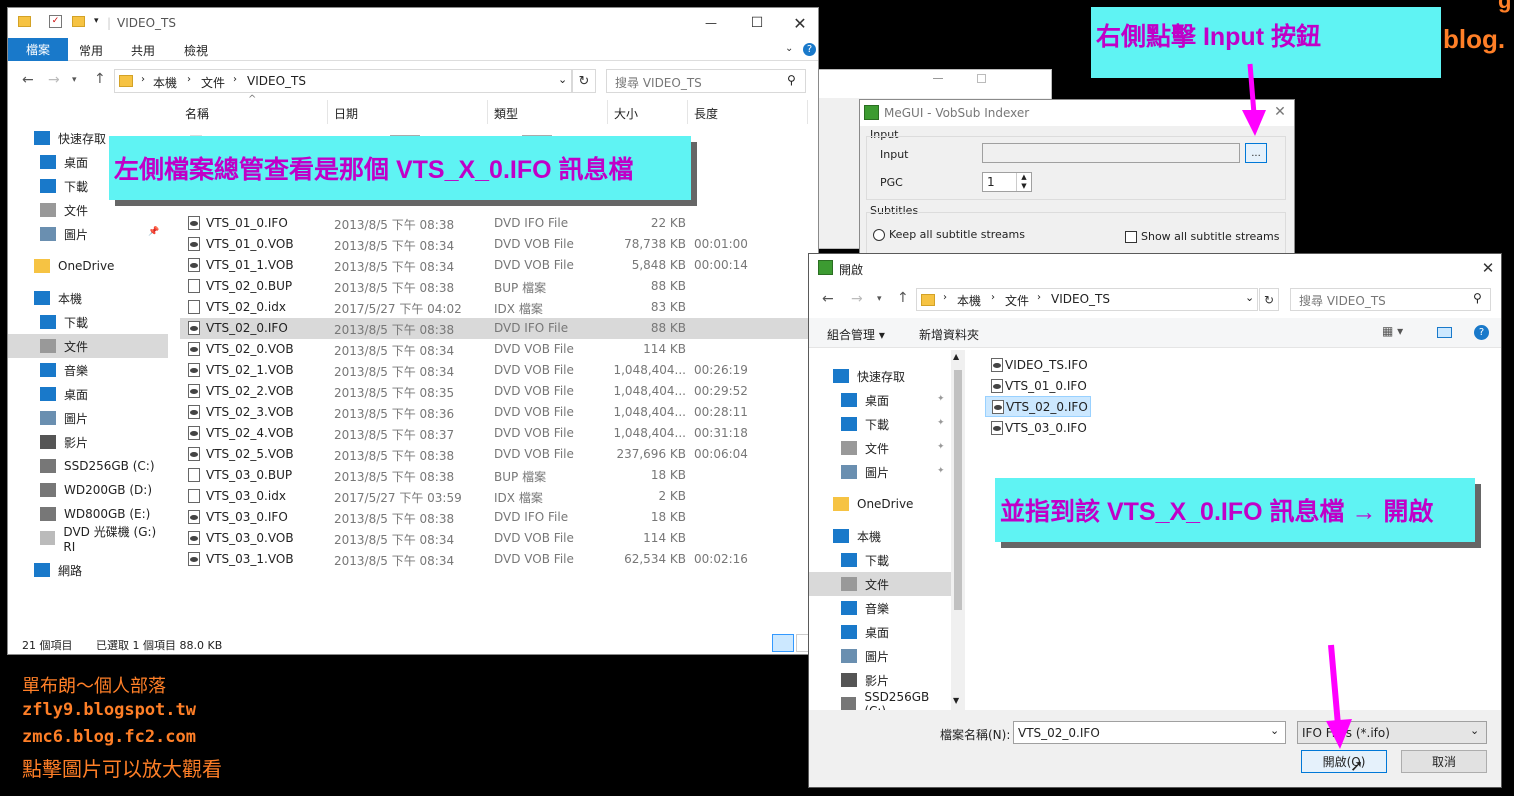 This screenshot has width=1514, height=796. What do you see at coordinates (343, 81) in the screenshot?
I see `address-bar: › 本機 › 文件 › VIDEO_TS ⌄` at bounding box center [343, 81].